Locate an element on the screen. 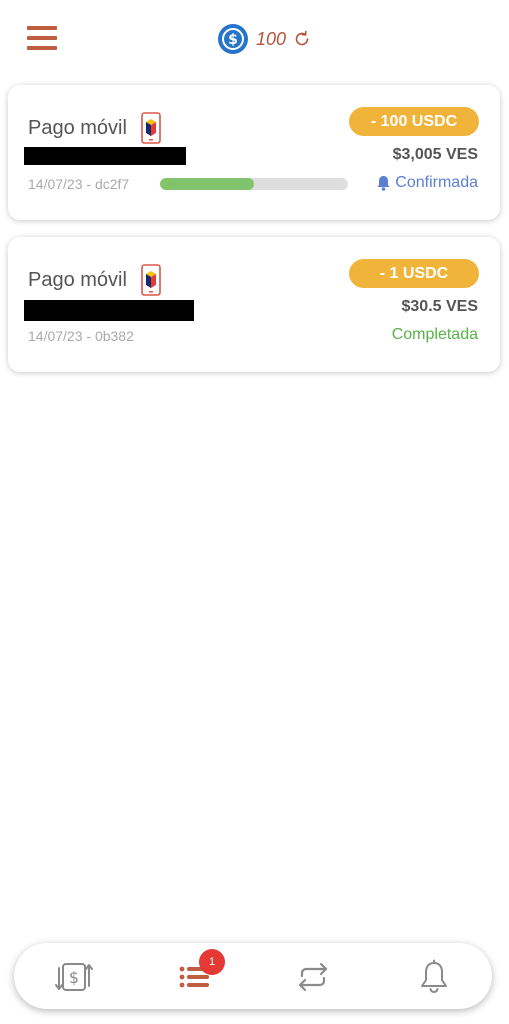  ves-amount: $30.5 VES is located at coordinates (440, 306).